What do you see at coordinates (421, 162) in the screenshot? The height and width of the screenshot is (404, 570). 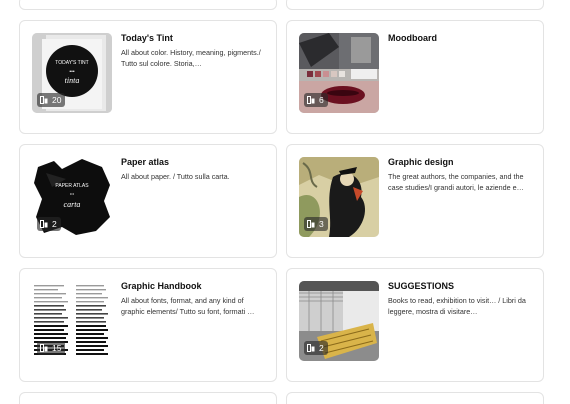 I see `board-title: Graphic design` at bounding box center [421, 162].